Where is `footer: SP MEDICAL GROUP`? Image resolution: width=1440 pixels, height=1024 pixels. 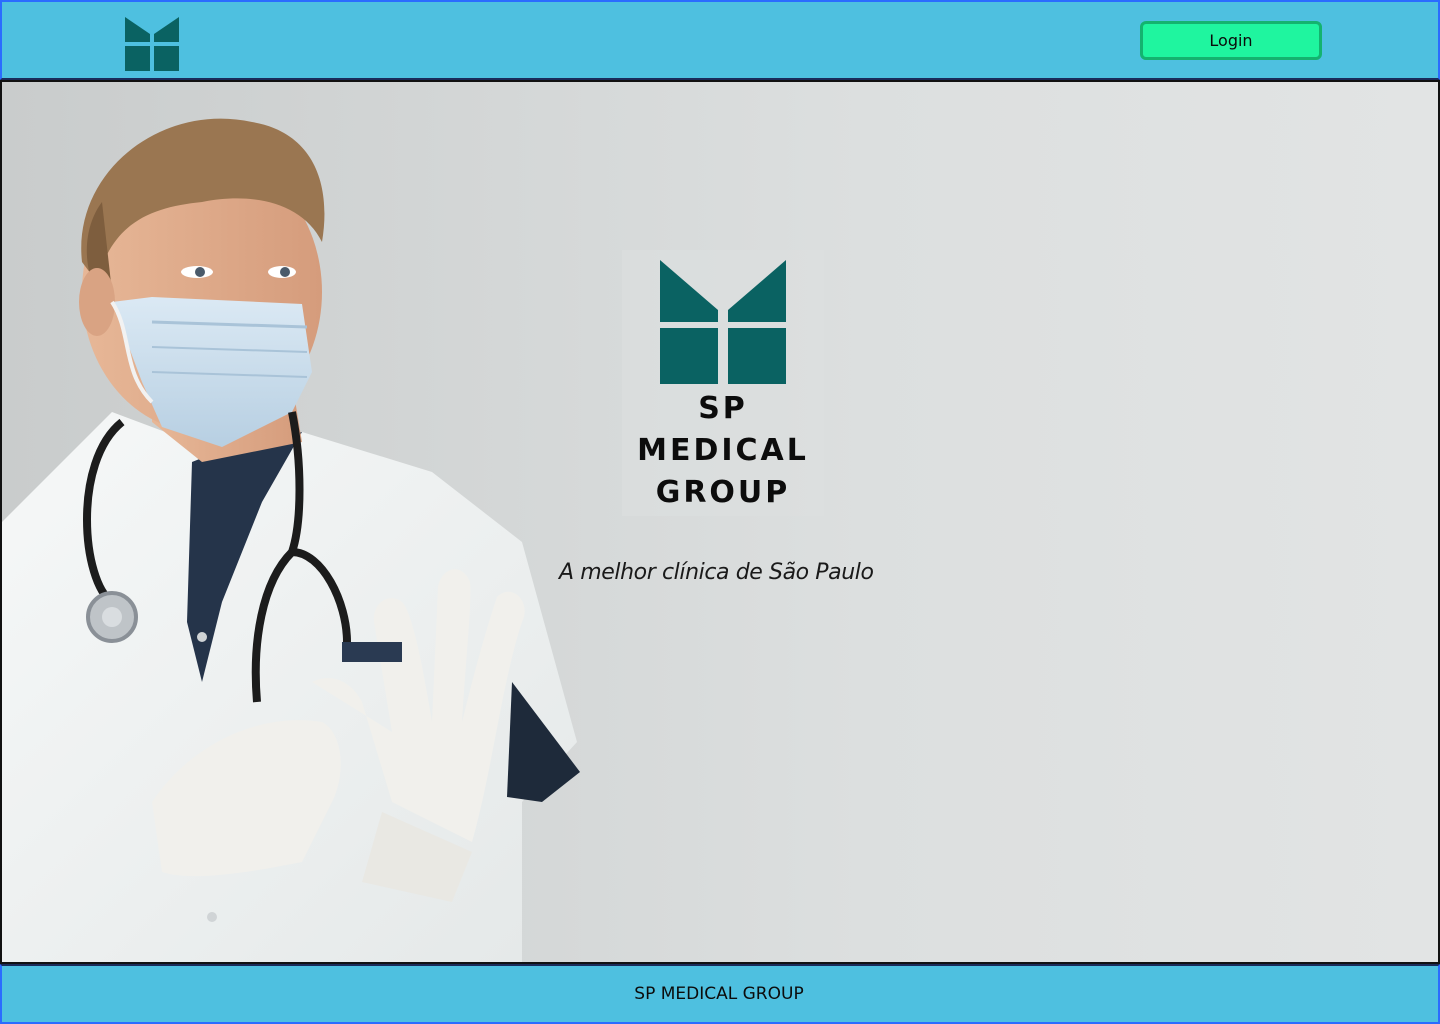
footer: SP MEDICAL GROUP is located at coordinates (720, 994).